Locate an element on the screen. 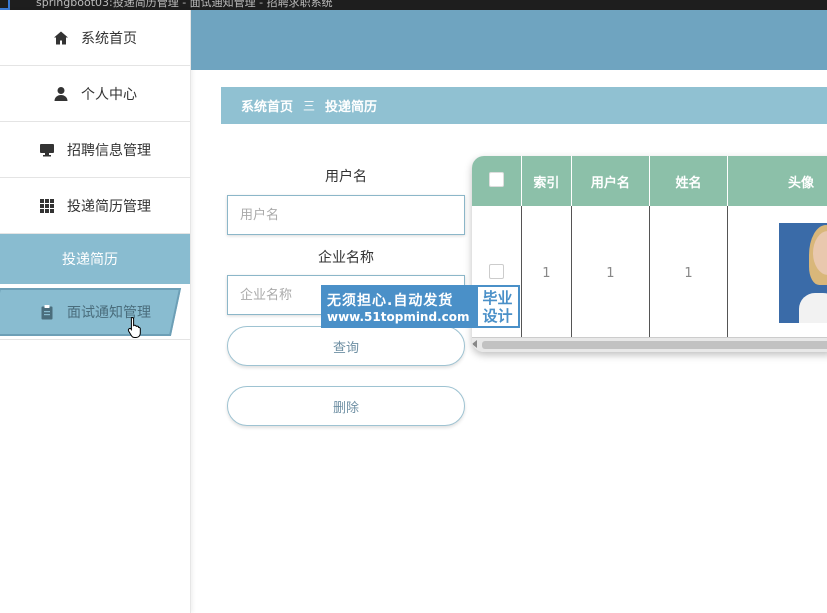 This screenshot has height=613, width=827. row-checkbox is located at coordinates (496, 271).